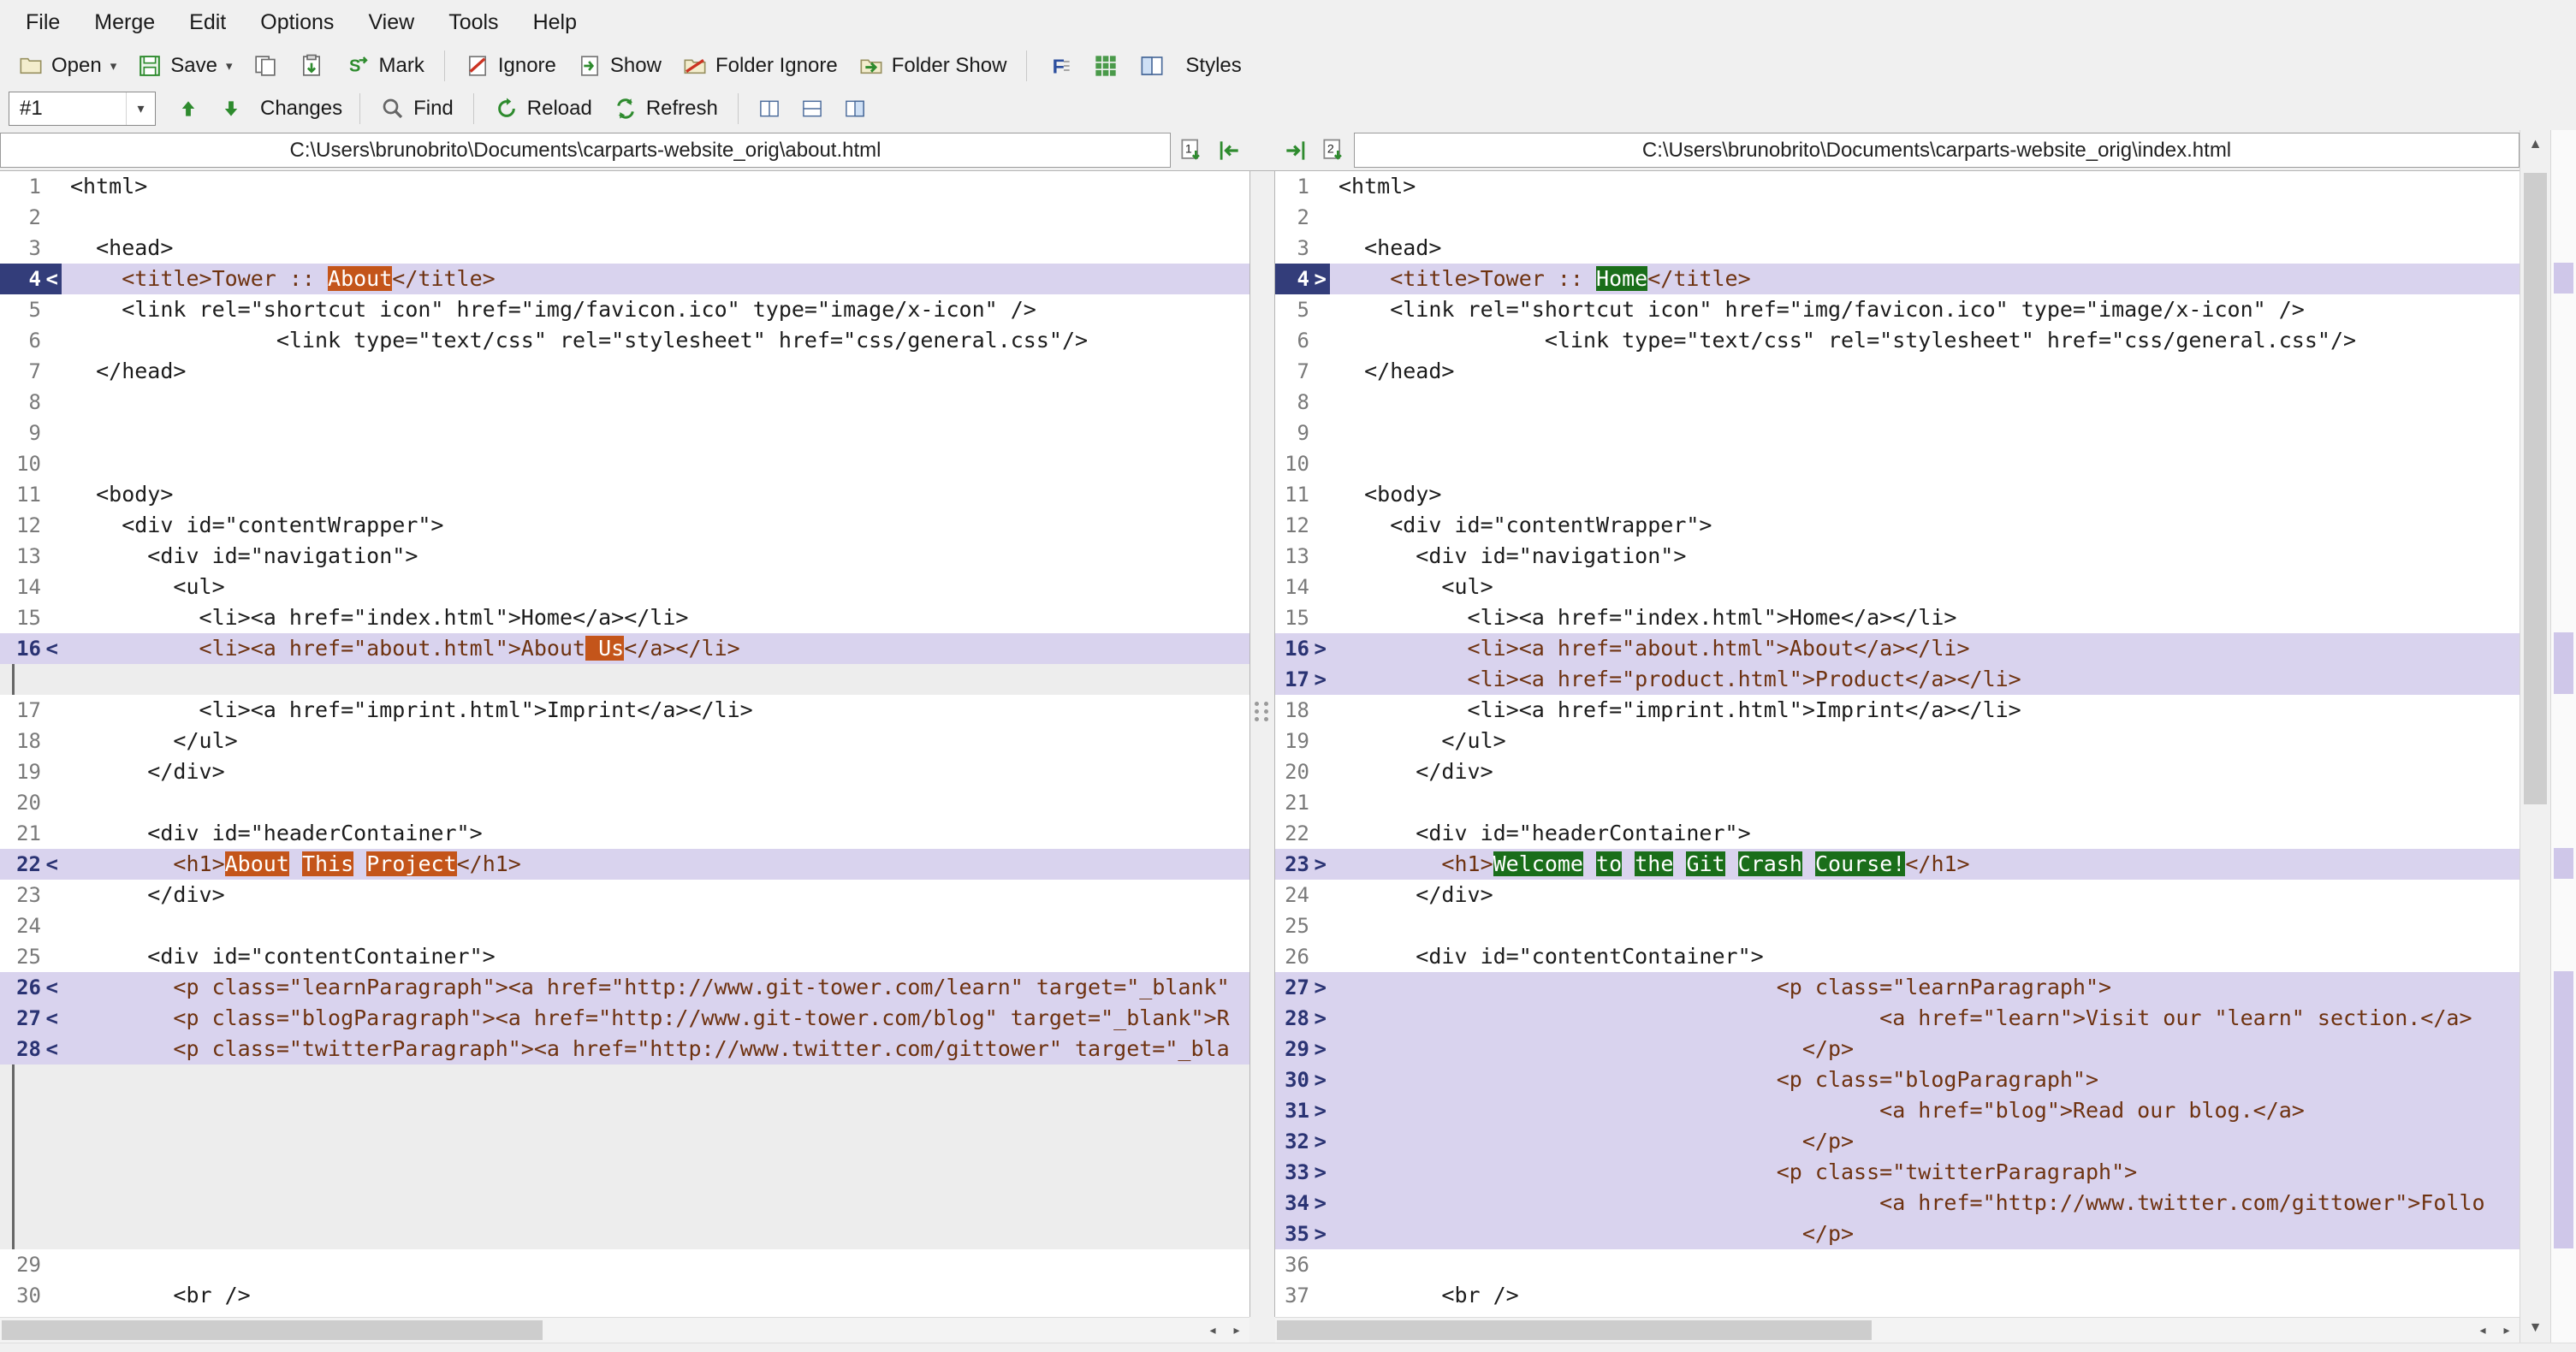 Image resolution: width=2576 pixels, height=1352 pixels. Describe the element at coordinates (624, 403) in the screenshot. I see `code-row: 8` at that location.